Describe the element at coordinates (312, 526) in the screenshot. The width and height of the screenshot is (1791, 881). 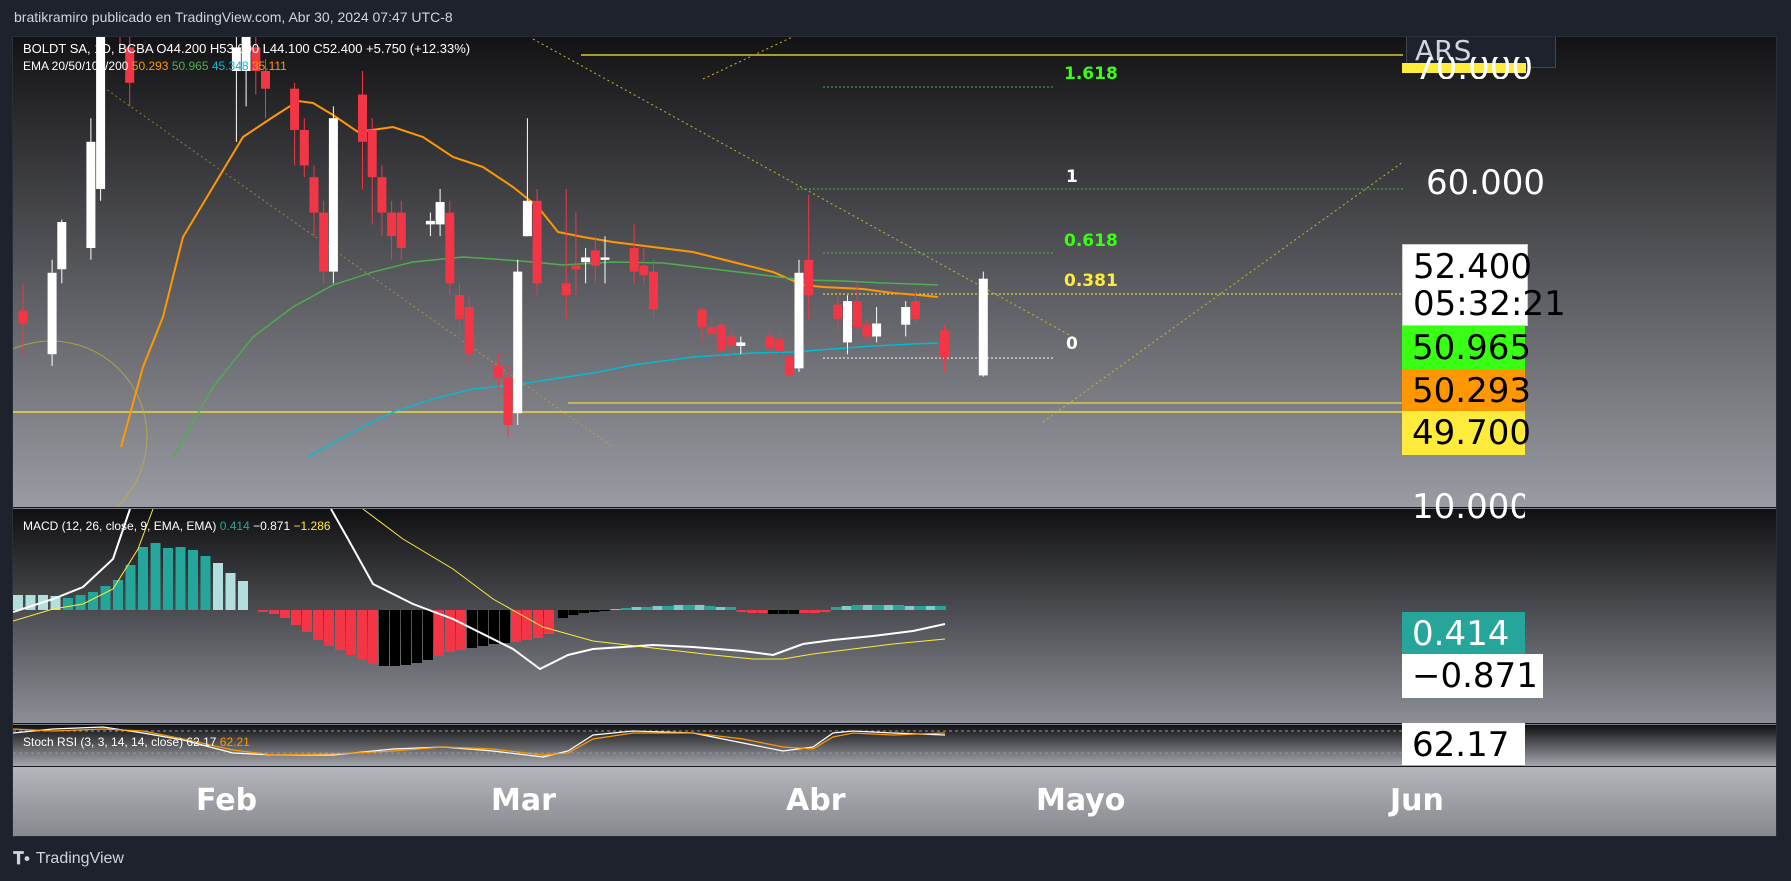
I see `macd-signal-value: −1.286` at that location.